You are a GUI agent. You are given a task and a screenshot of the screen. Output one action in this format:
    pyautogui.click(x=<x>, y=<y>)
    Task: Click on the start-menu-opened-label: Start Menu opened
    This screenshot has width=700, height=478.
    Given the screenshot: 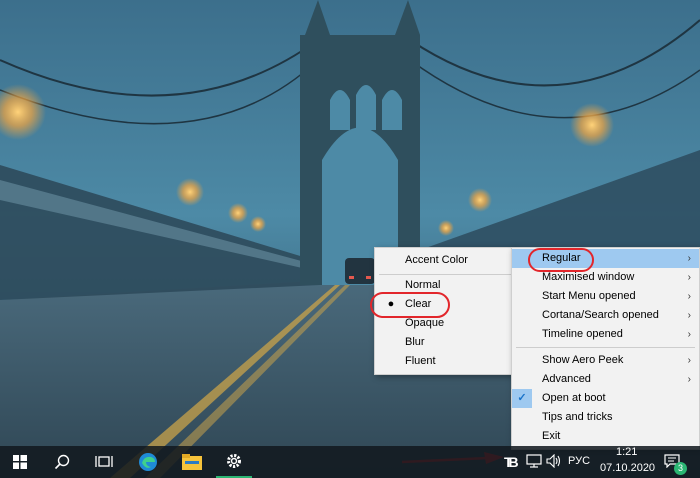 What is the action you would take?
    pyautogui.click(x=589, y=296)
    